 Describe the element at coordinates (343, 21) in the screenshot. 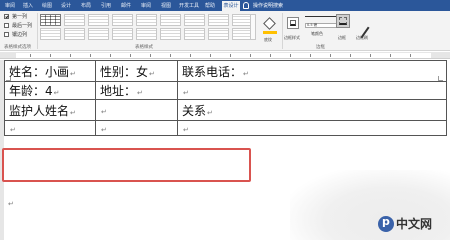

I see `borders-button` at that location.